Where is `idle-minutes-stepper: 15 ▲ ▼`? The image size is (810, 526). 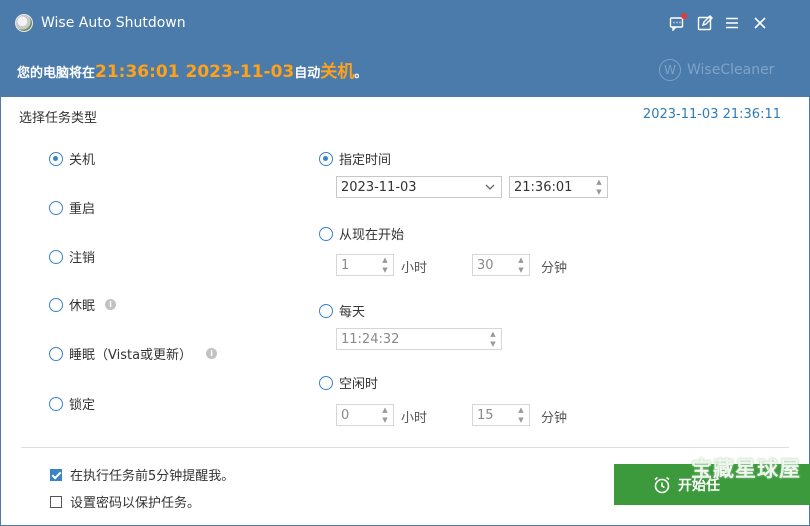
idle-minutes-stepper: 15 ▲ ▼ is located at coordinates (501, 415).